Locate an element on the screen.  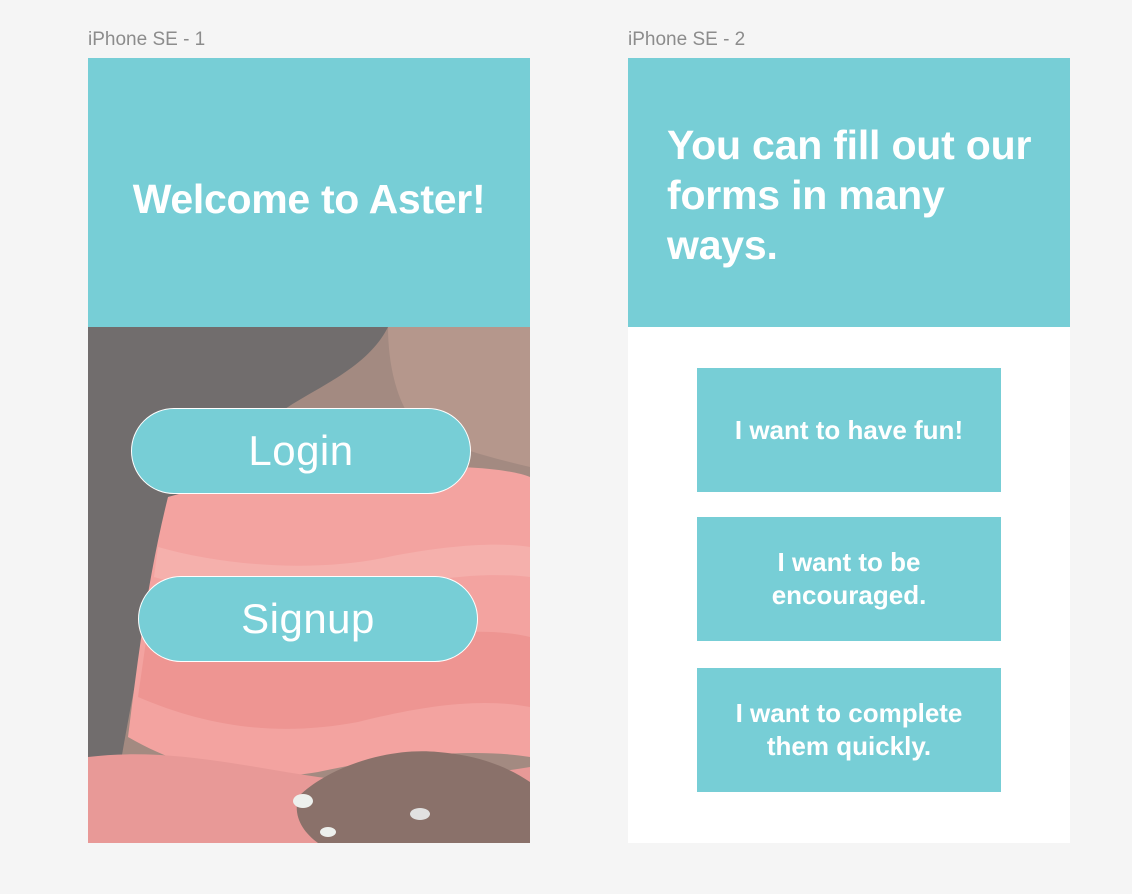
login-button: Login is located at coordinates (301, 451).